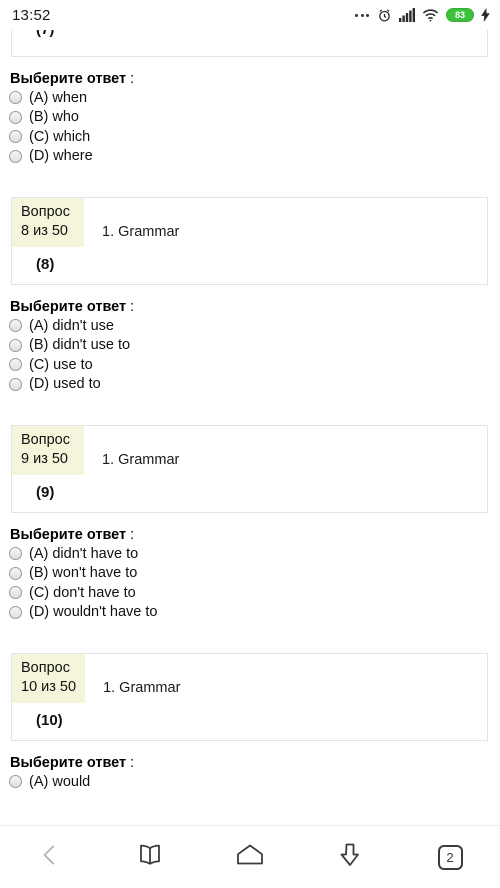 The image size is (500, 888). I want to click on home-button, so click(250, 857).